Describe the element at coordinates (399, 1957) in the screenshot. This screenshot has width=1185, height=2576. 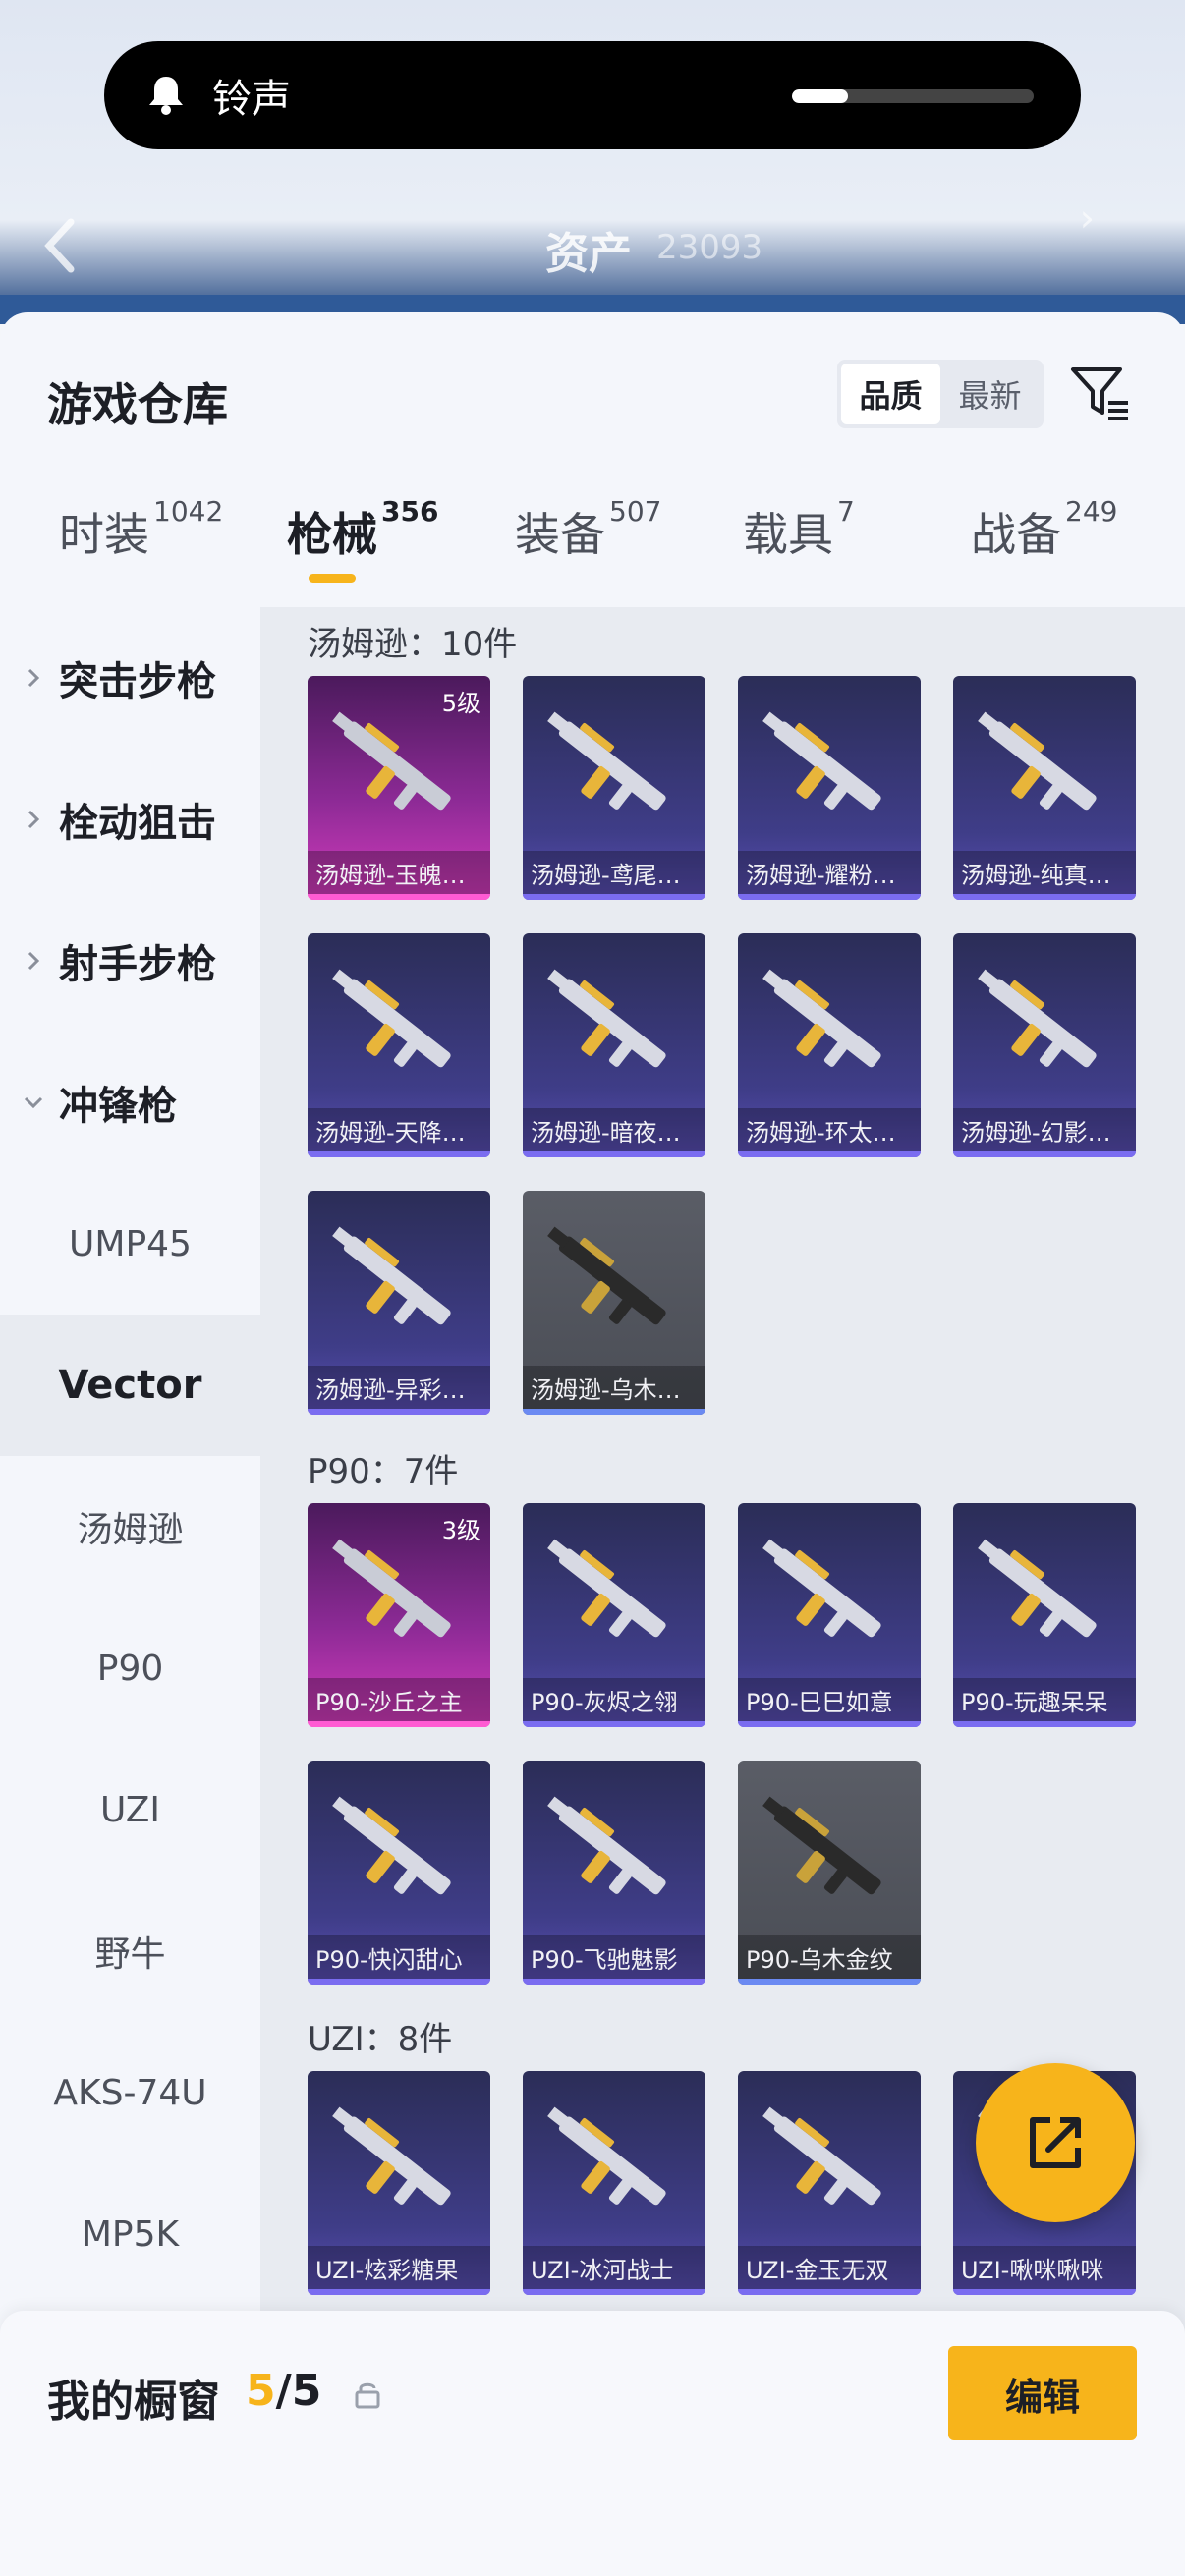
I see `skin-name: P90-快闪甜心` at that location.